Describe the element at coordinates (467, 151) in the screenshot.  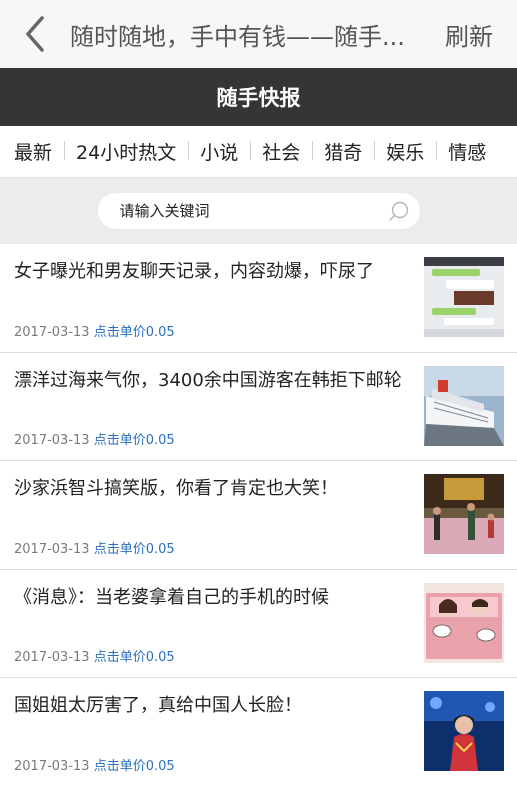
I see `tab-emotion: 情感` at that location.